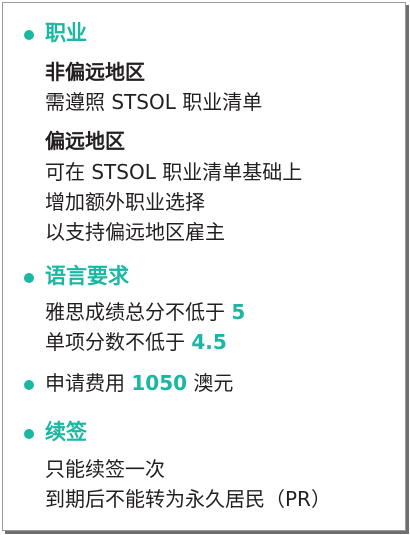 This screenshot has height=535, width=410. What do you see at coordinates (66, 33) in the screenshot?
I see `section-title-occupation: 职业` at bounding box center [66, 33].